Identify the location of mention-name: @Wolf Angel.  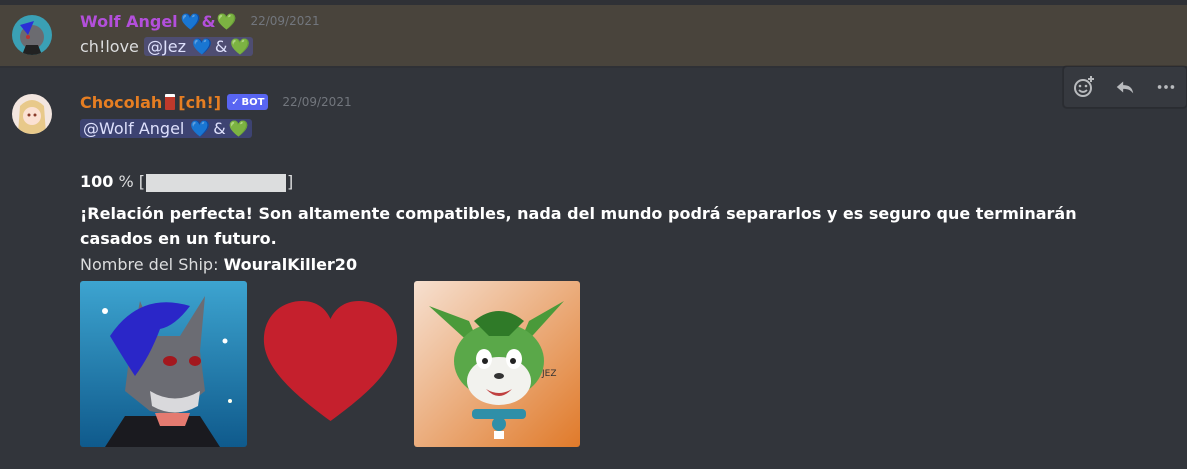
(134, 128).